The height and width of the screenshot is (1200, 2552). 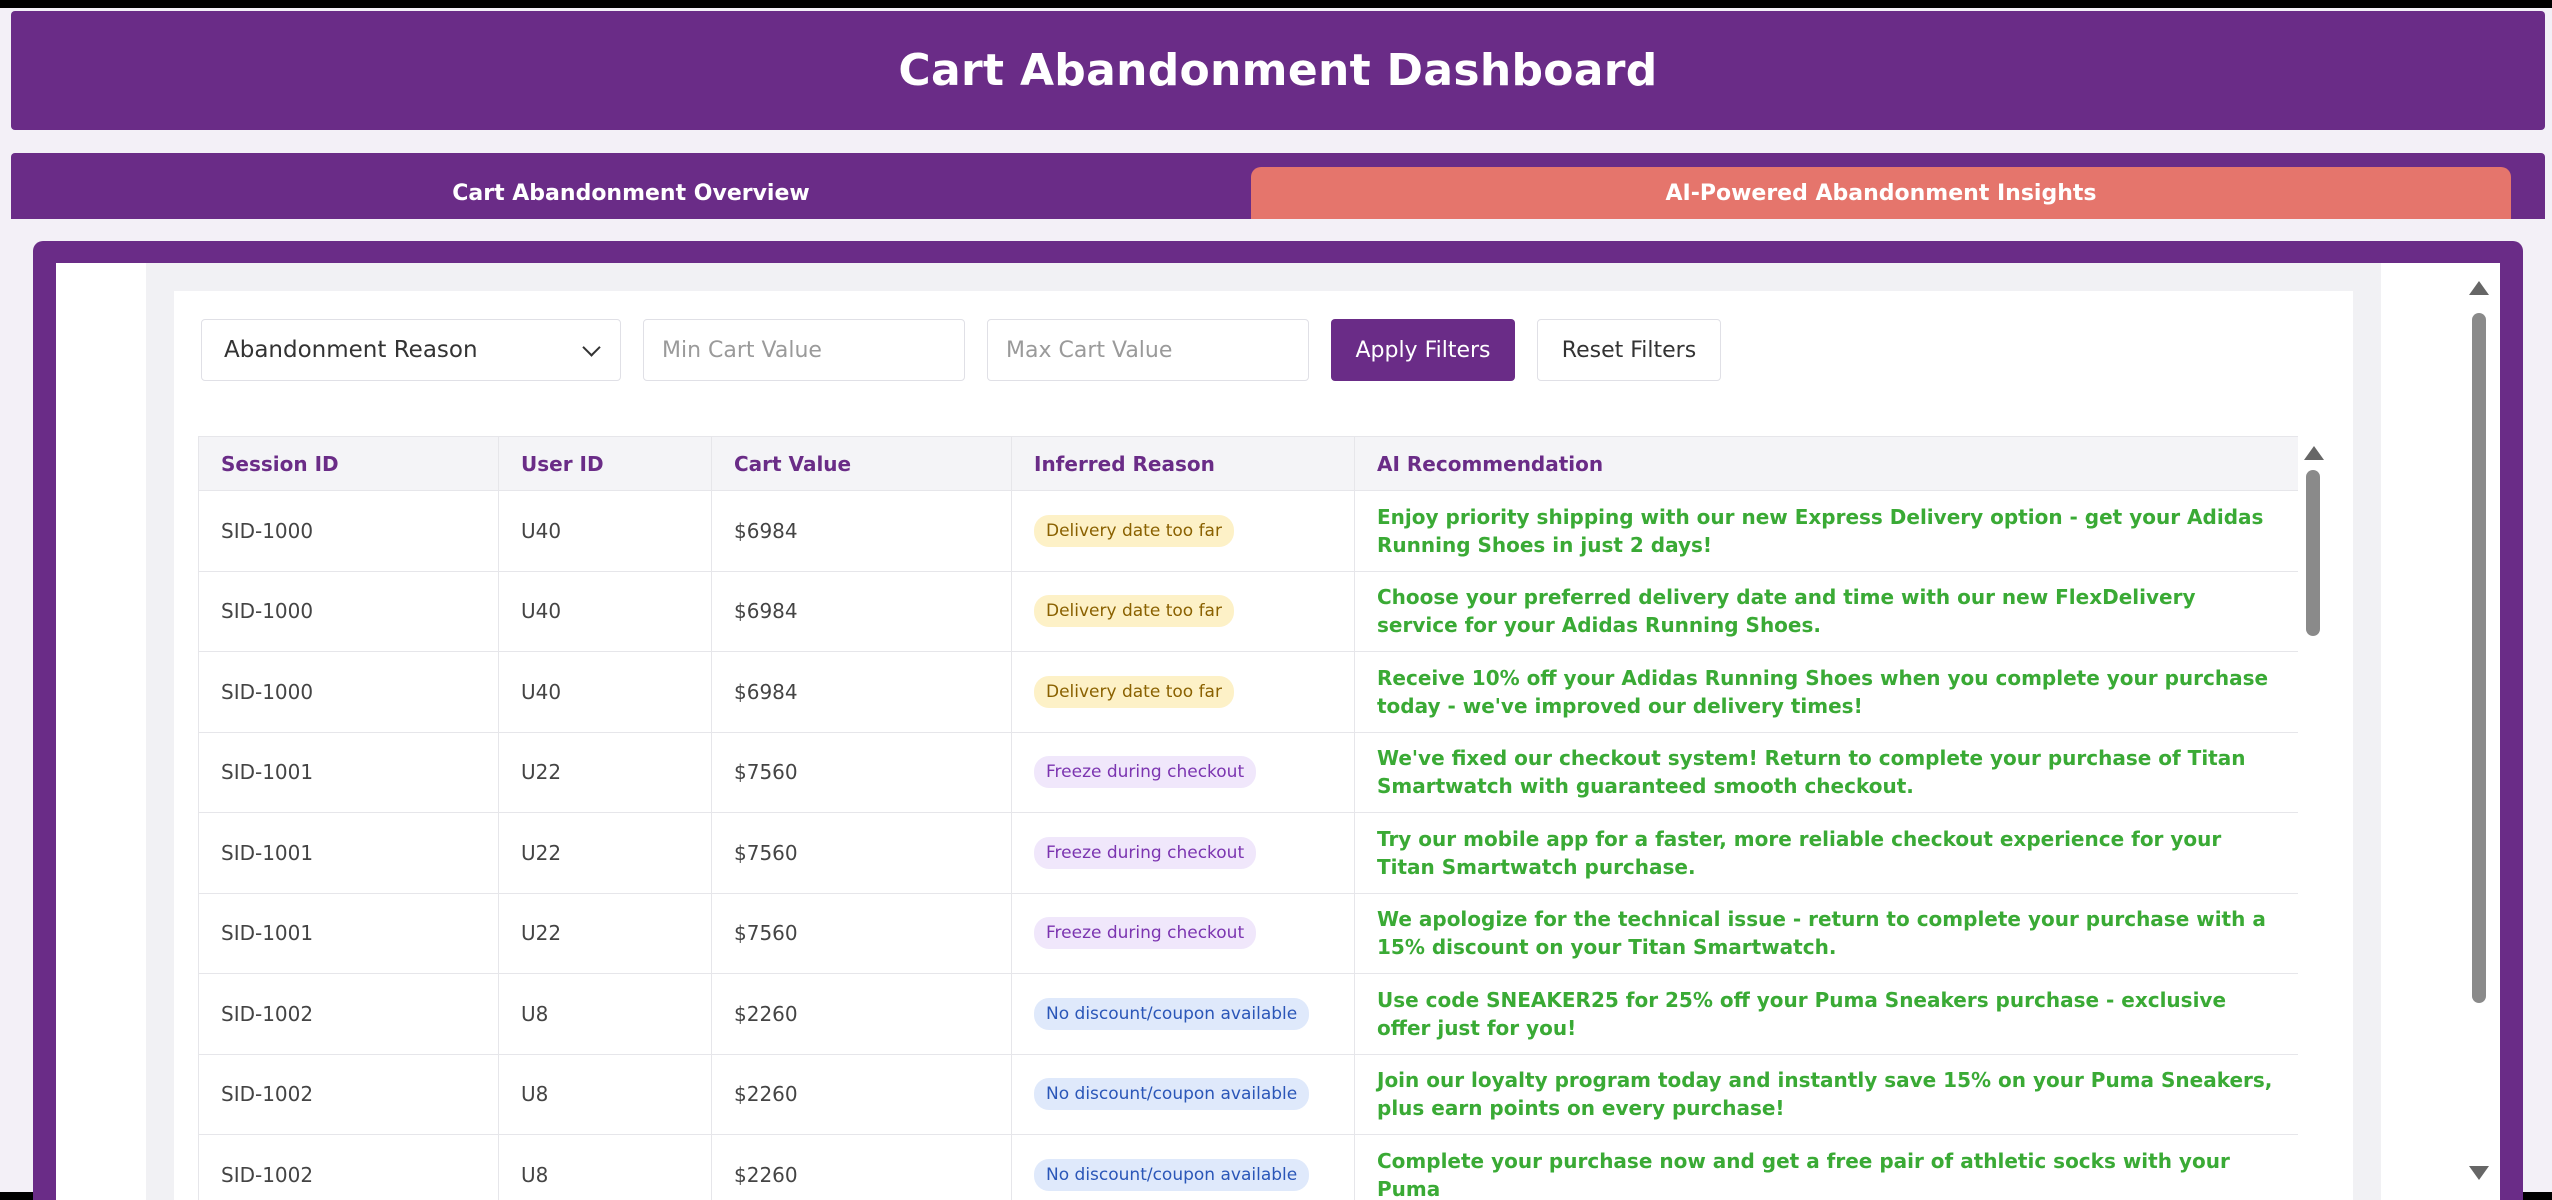 What do you see at coordinates (1827, 464) in the screenshot?
I see `column-header-ai-recommendation: AI Recommendation` at bounding box center [1827, 464].